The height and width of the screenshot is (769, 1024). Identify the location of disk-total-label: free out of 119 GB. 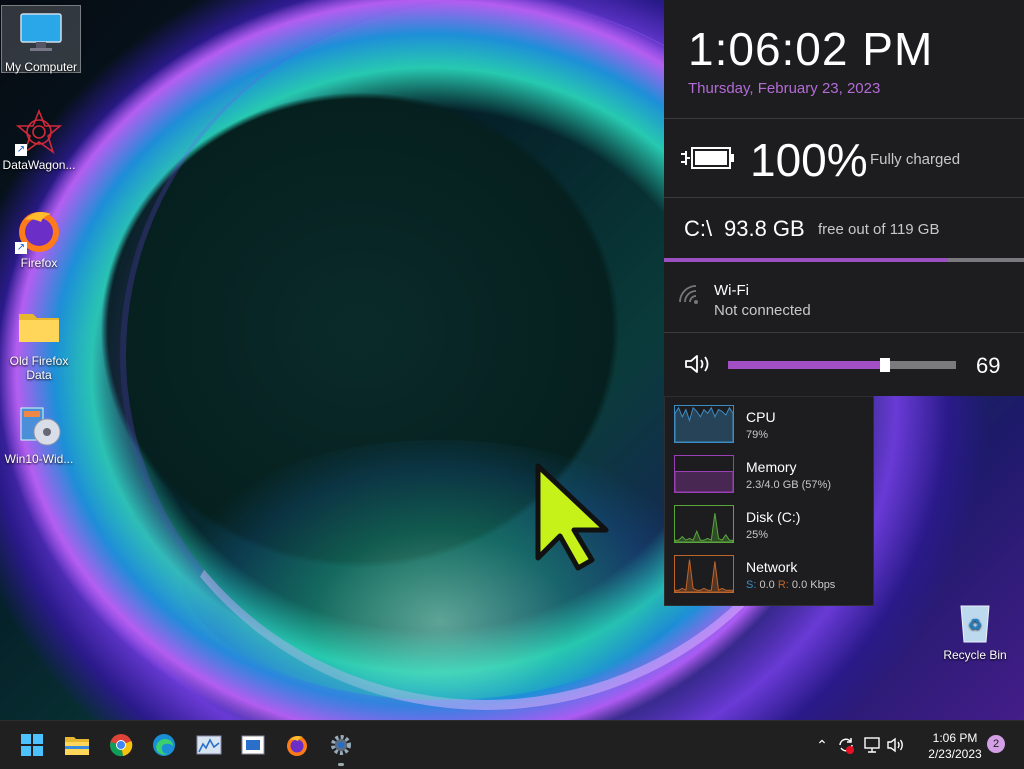
(879, 229).